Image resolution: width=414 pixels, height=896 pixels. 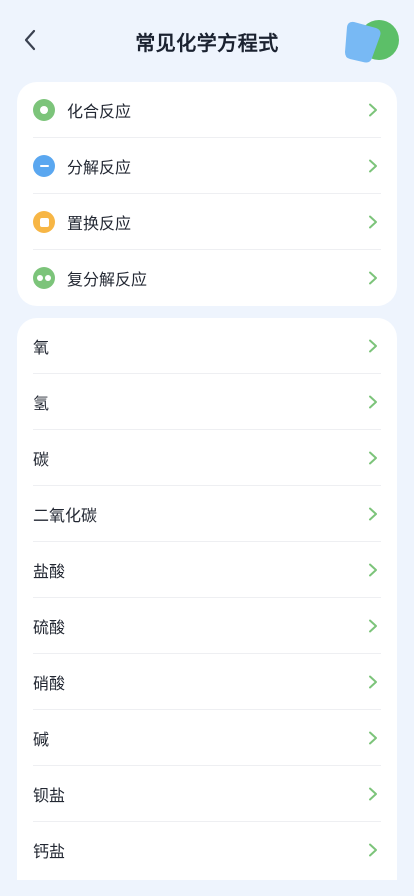 I want to click on list-item: 盐酸, so click(x=207, y=570).